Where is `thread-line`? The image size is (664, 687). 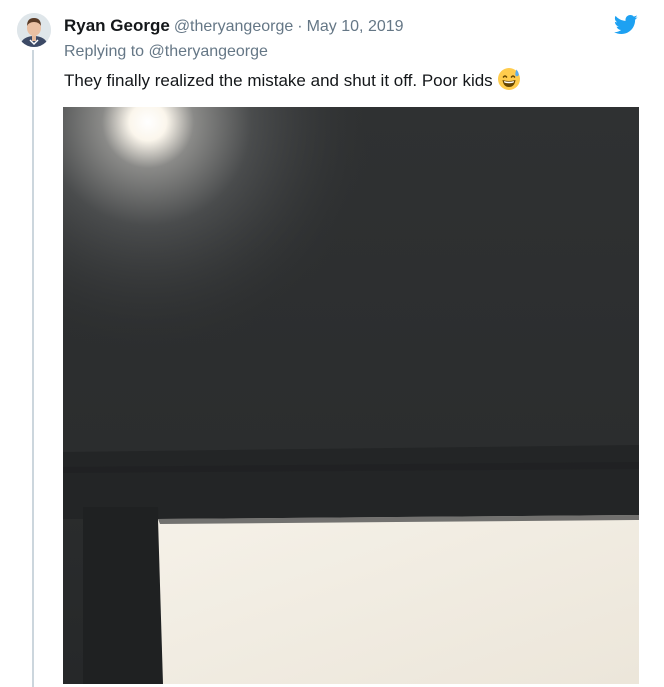
thread-line is located at coordinates (33, 368).